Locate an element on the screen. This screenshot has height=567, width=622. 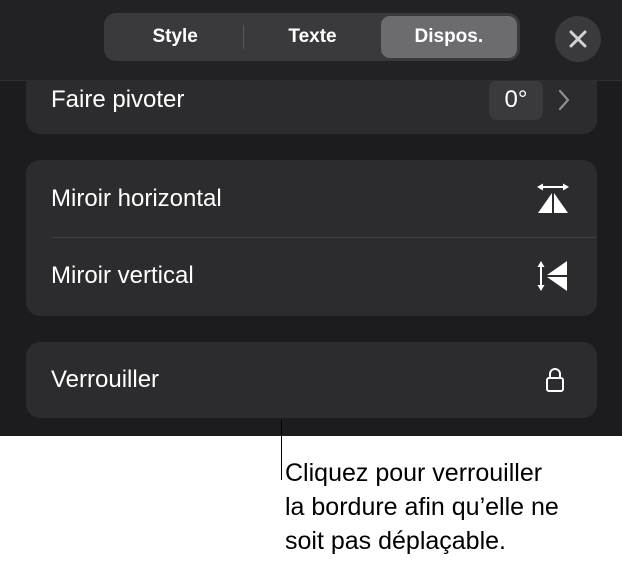
format-tabs: Style Texte Dispos. is located at coordinates (312, 37).